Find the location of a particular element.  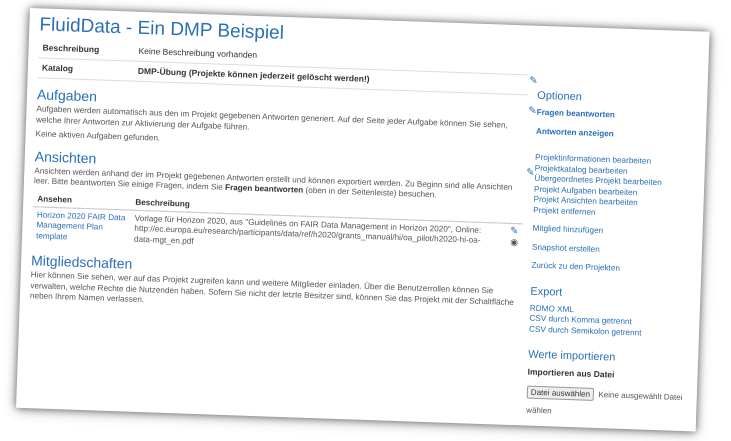

tasks-heading-text: Aufgaben is located at coordinates (67, 95).